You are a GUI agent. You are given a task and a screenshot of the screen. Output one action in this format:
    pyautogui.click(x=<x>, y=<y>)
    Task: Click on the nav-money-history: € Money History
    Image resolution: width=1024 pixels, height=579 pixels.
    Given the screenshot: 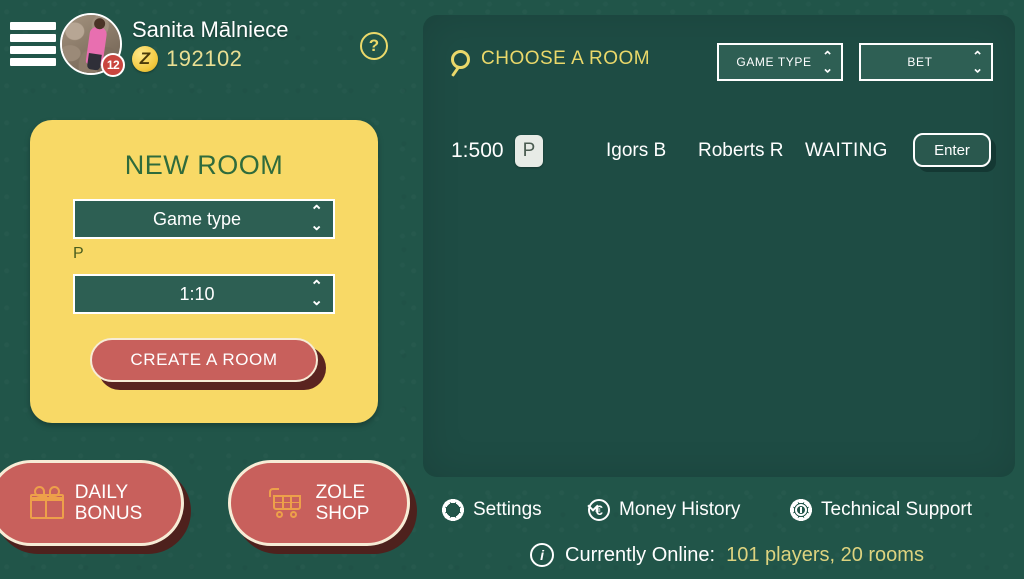 What is the action you would take?
    pyautogui.click(x=664, y=510)
    